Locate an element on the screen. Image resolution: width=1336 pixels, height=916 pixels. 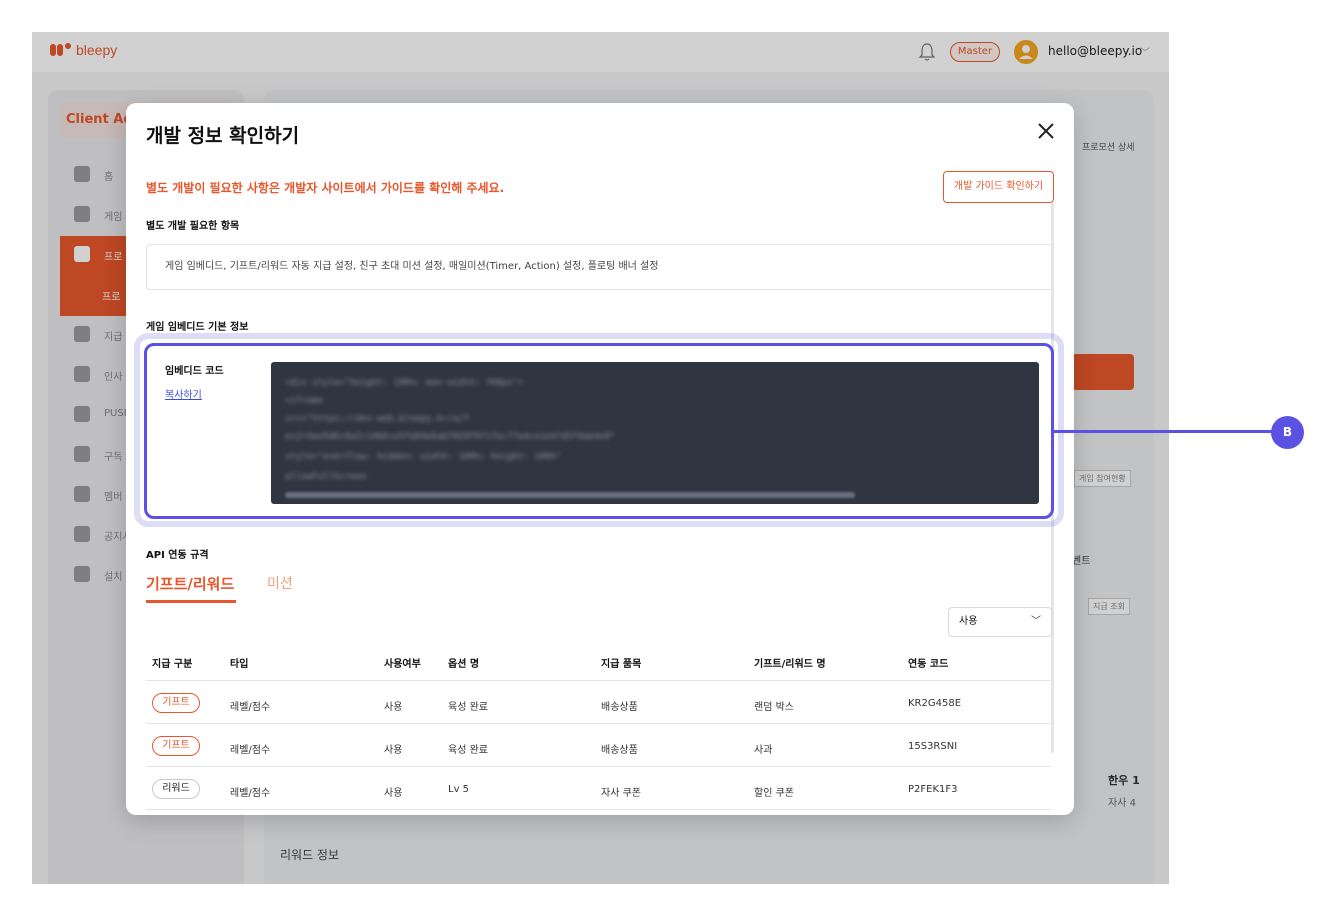
modal-title: 개발 정보 확인하기 is located at coordinates (223, 136).